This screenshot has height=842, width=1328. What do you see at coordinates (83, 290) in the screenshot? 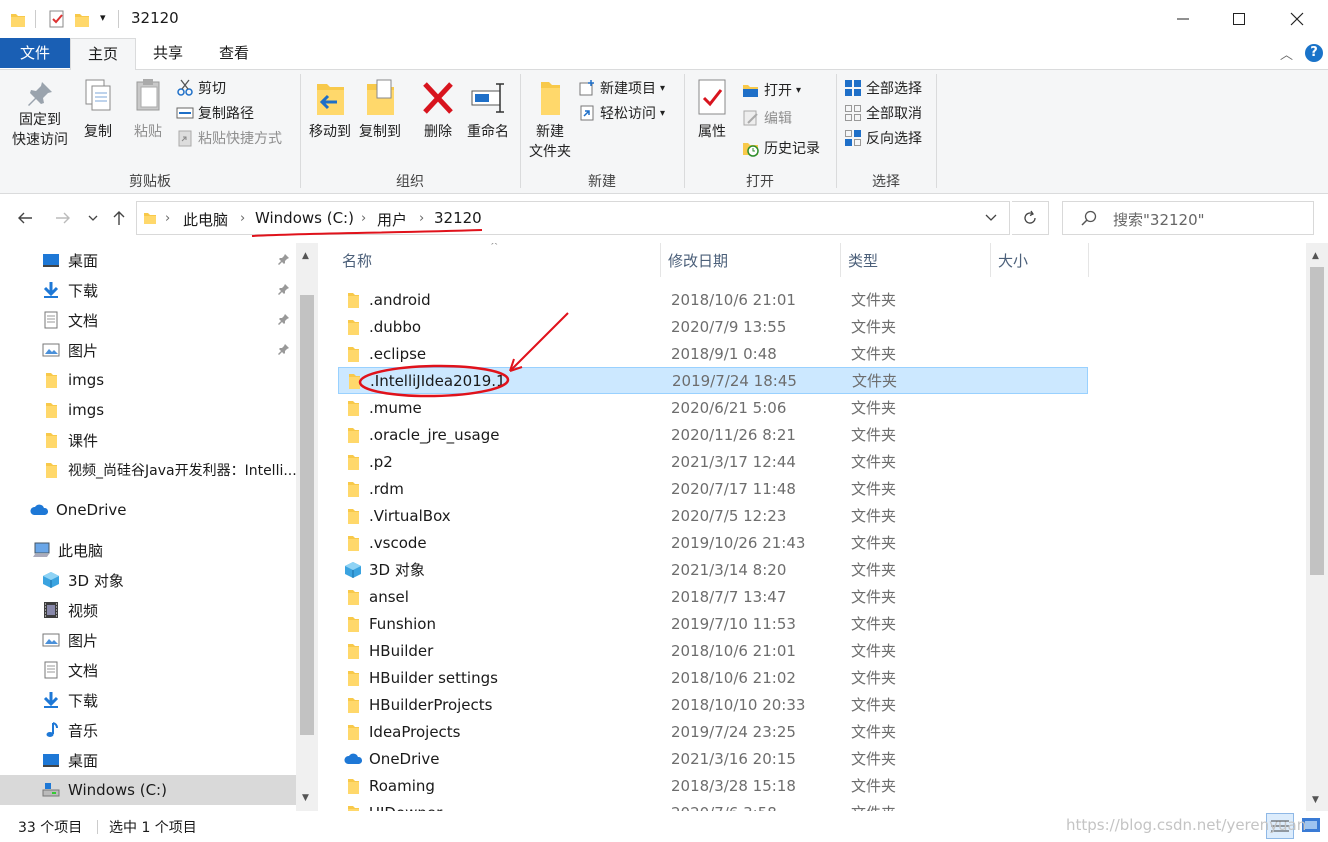
I see `nav-label: 下载` at bounding box center [83, 290].